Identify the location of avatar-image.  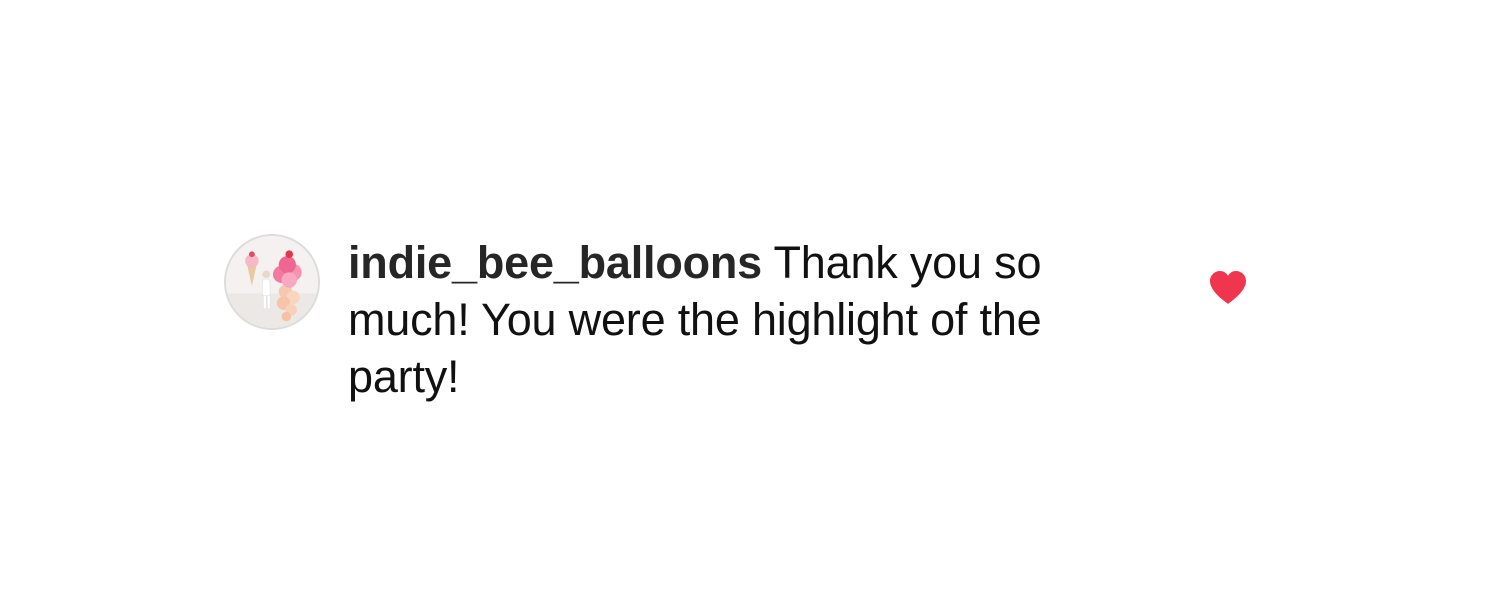
(272, 282).